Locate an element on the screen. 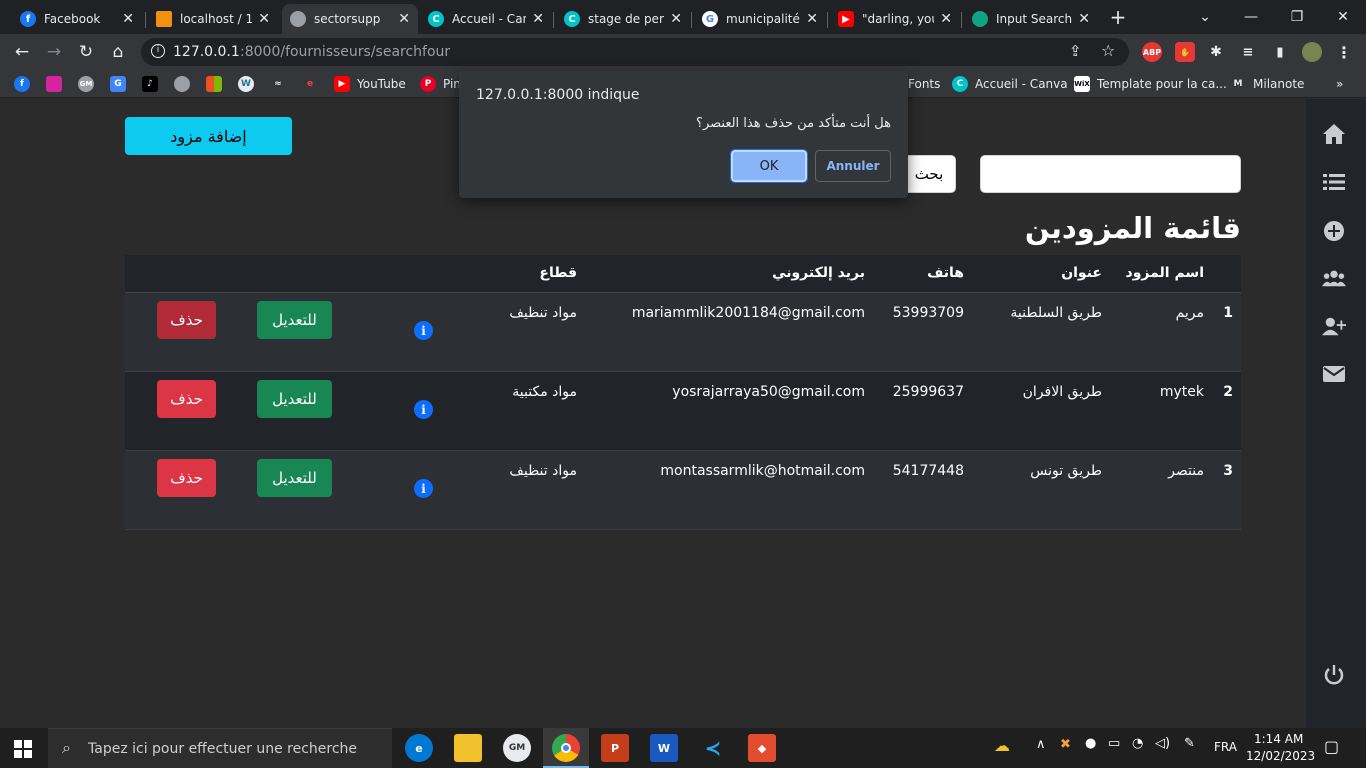 The image size is (1366, 768). close-window-button: ✕ is located at coordinates (1343, 17).